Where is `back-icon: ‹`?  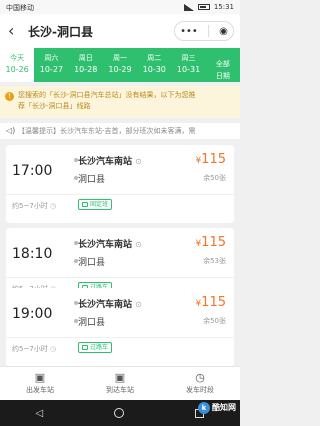 back-icon: ‹ is located at coordinates (11, 31).